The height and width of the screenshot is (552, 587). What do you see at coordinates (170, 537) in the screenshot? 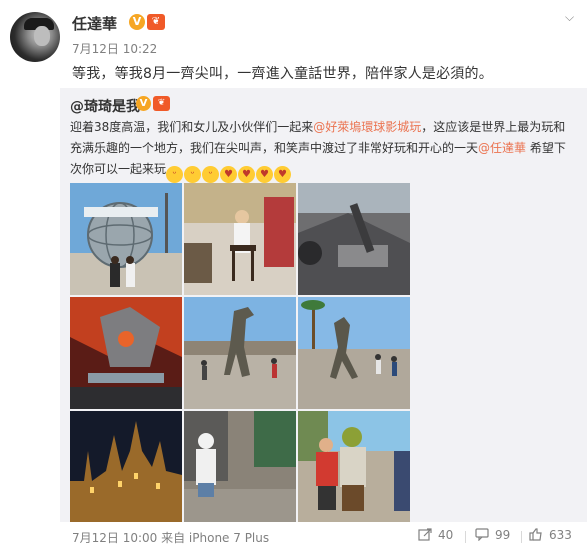
I see `repost-time-source: 7月12日 10:00 来自 iPhone 7 Plus` at bounding box center [170, 537].